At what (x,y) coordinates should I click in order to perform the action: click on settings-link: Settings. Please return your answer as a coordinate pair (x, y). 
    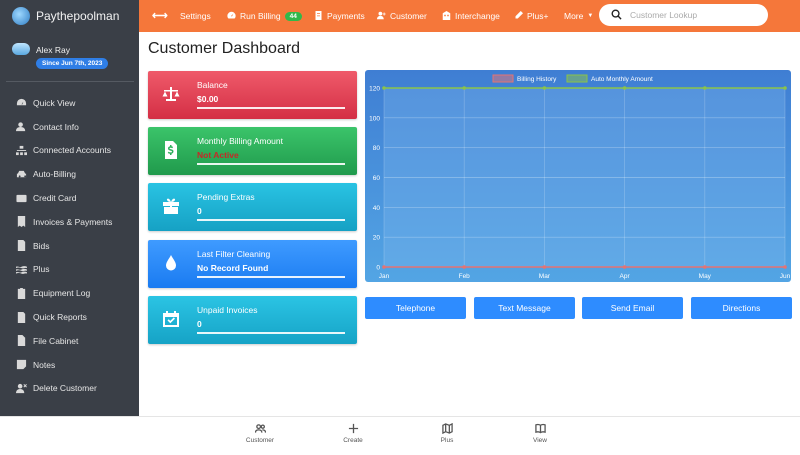
    Looking at the image, I should click on (195, 16).